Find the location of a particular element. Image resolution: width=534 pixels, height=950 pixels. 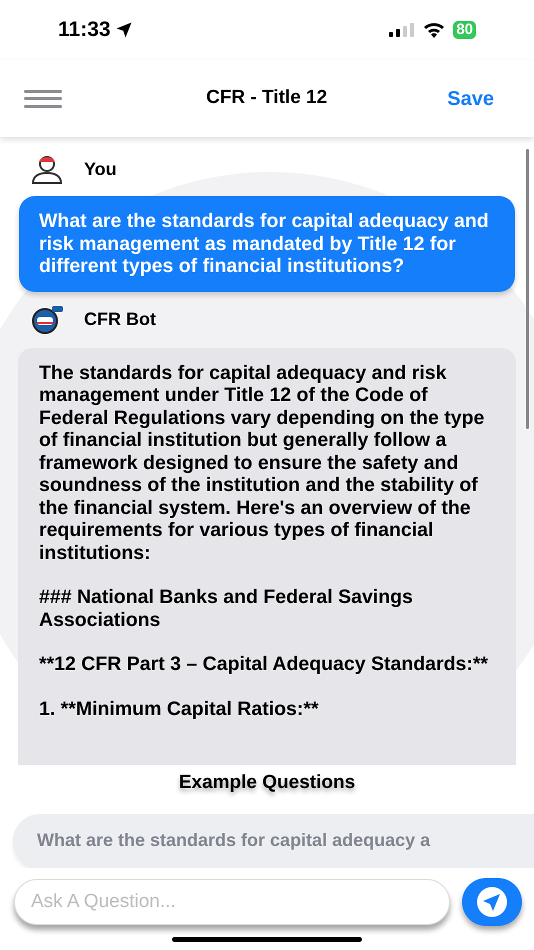

menu-icon is located at coordinates (43, 99).